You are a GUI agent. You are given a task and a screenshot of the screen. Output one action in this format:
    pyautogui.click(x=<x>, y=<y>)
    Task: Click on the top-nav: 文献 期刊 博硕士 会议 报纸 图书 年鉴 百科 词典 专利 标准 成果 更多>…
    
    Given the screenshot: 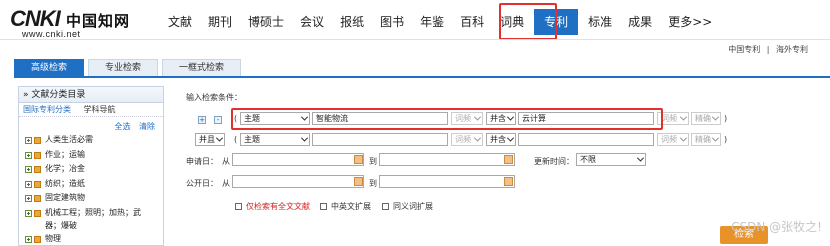 What is the action you would take?
    pyautogui.click(x=440, y=22)
    